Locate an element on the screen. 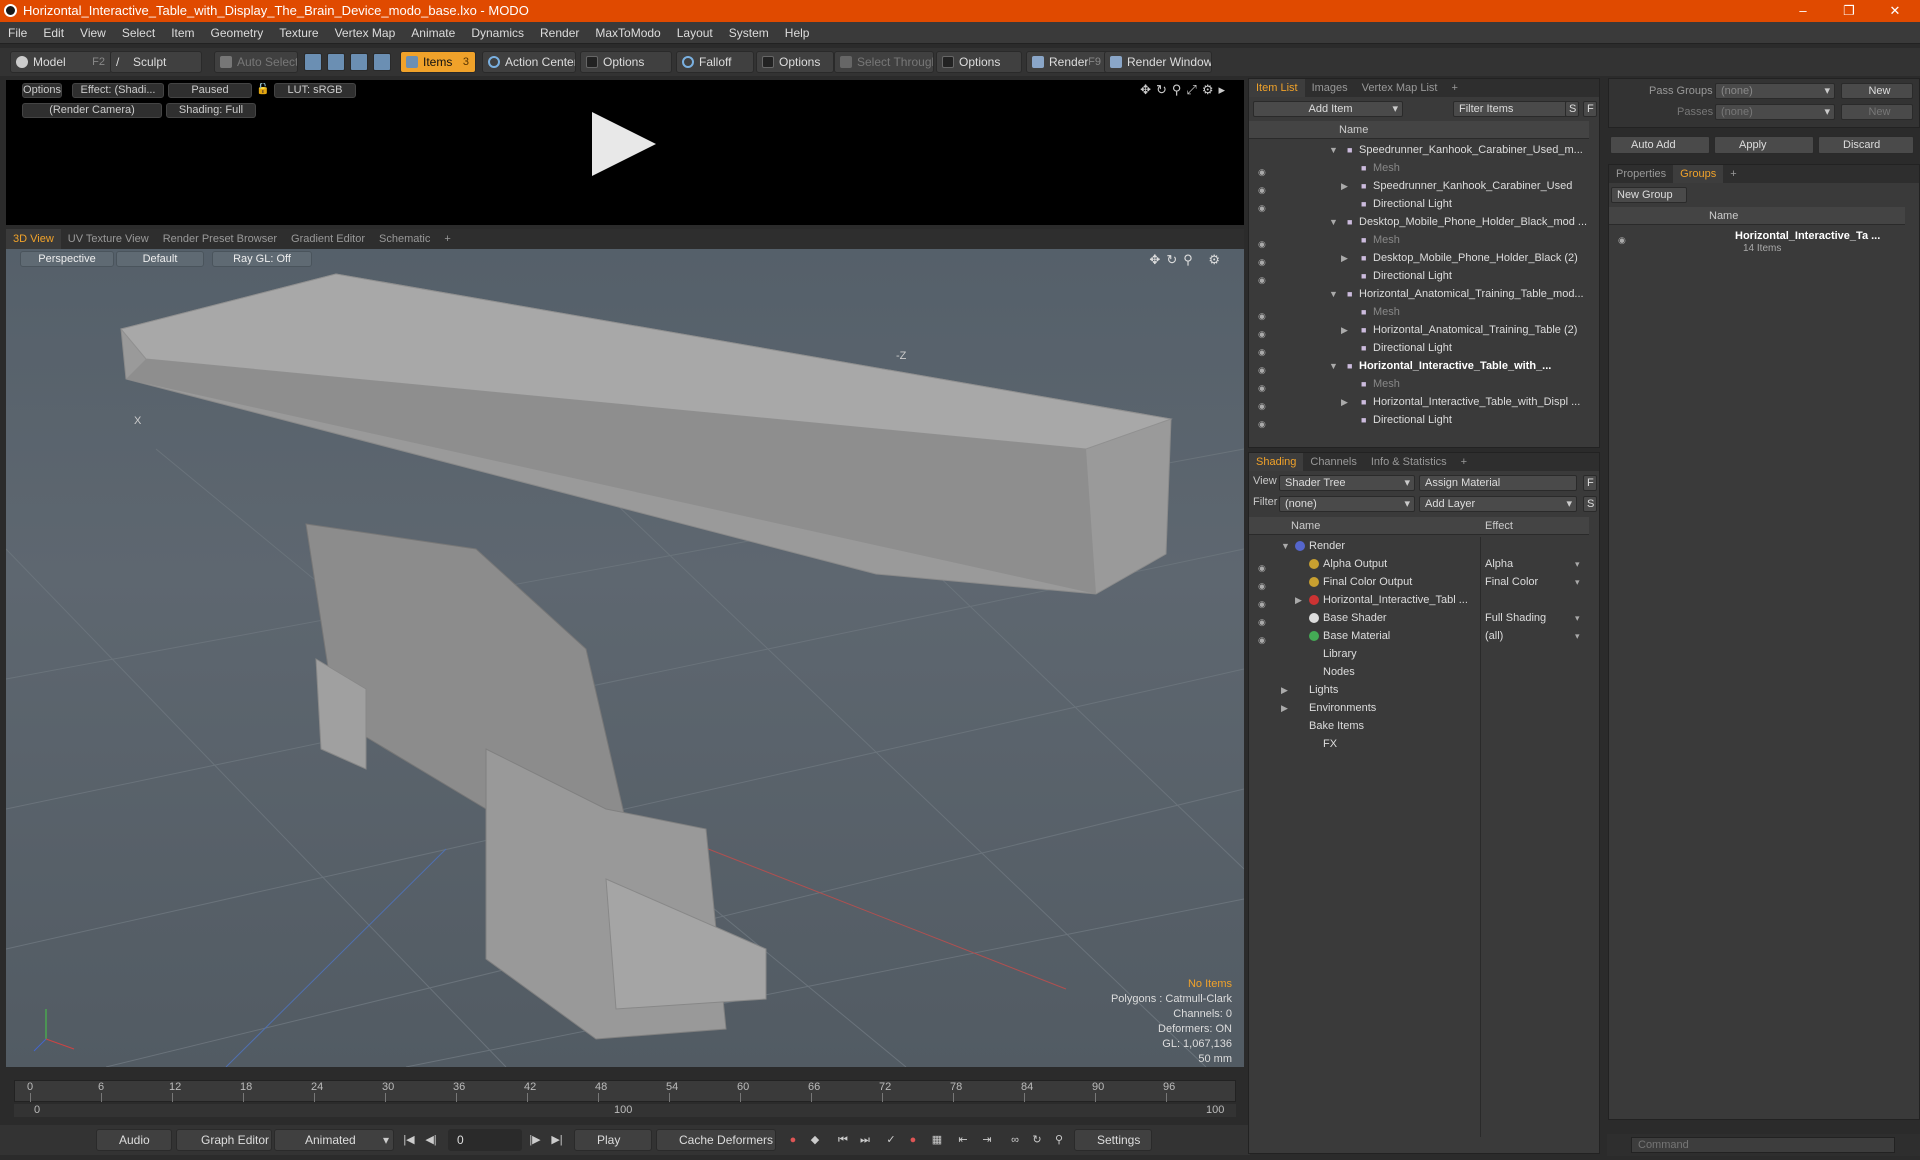  preview-camera-dropdown: (Render Camera) is located at coordinates (92, 110).